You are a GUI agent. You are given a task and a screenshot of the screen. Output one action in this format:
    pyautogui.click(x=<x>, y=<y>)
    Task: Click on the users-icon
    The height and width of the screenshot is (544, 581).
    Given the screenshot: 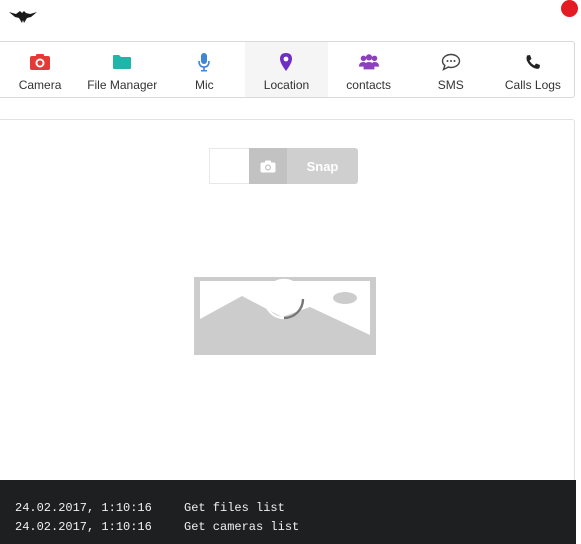 What is the action you would take?
    pyautogui.click(x=369, y=62)
    